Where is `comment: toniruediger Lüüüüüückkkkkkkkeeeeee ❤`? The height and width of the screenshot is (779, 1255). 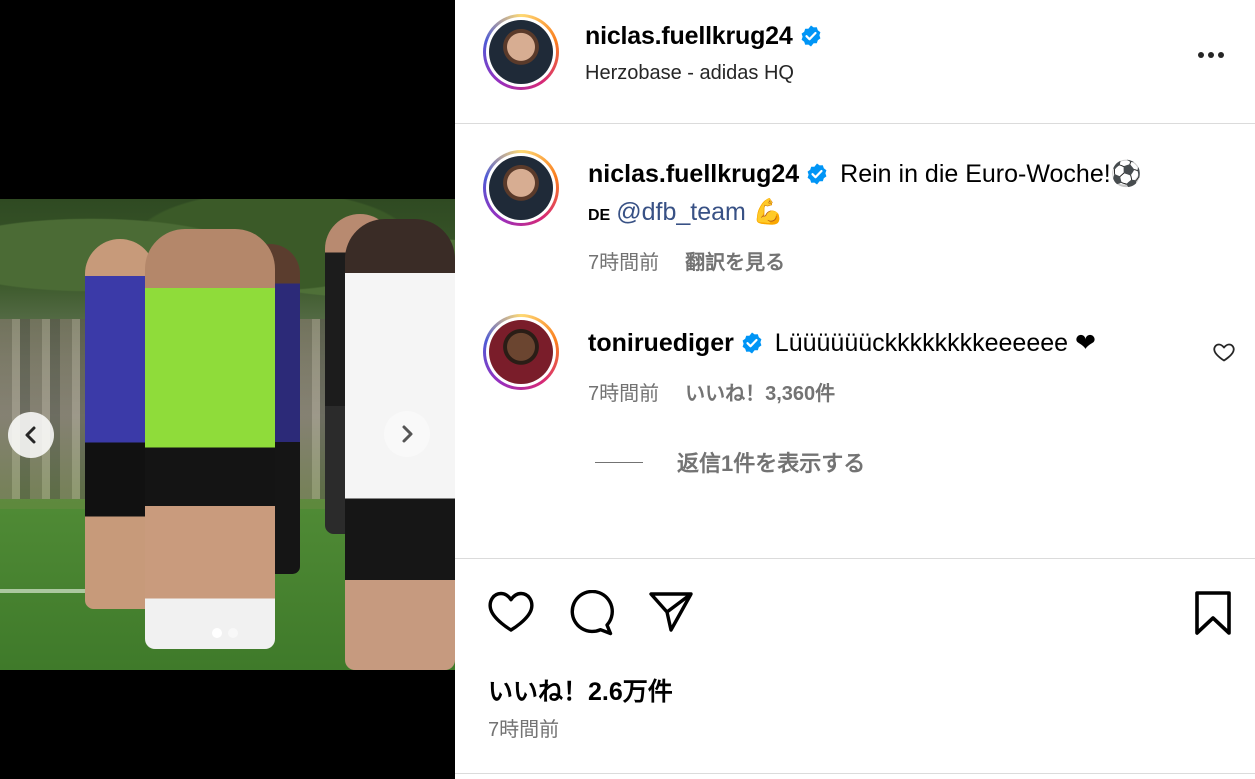 comment: toniruediger Lüüüüüückkkkkkkkeeeeee ❤ is located at coordinates (842, 343).